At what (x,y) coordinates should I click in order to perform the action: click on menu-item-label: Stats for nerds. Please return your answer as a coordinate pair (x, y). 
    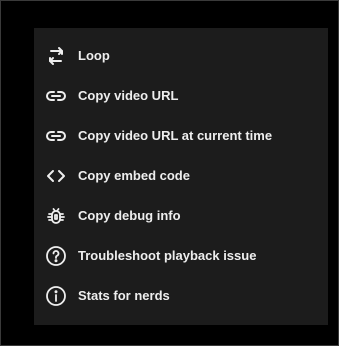
    Looking at the image, I should click on (124, 295).